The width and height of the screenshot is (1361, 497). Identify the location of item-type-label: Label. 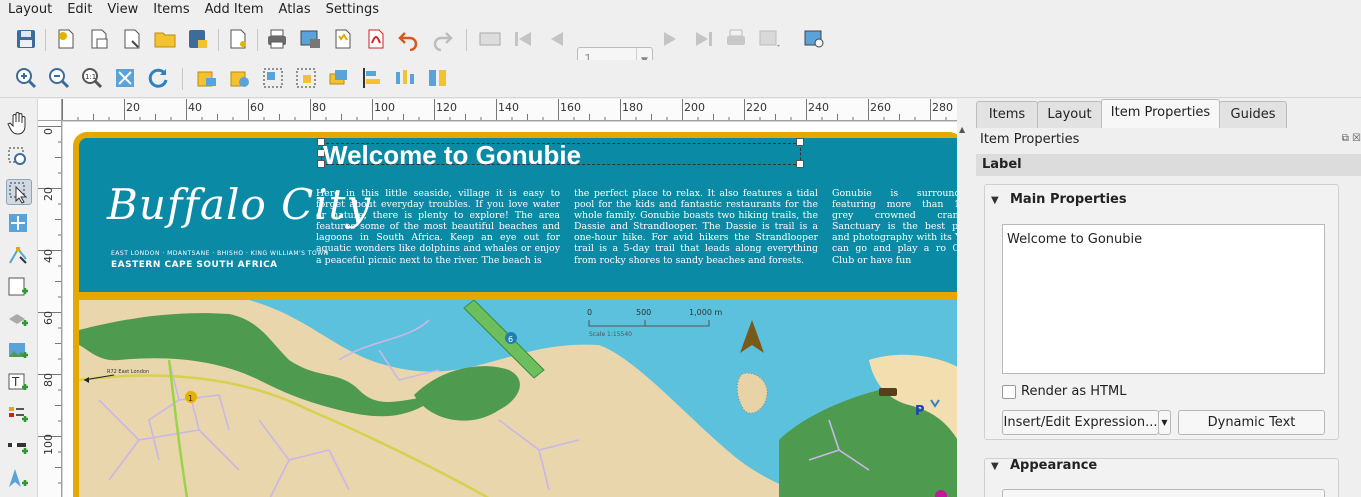
(1168, 165).